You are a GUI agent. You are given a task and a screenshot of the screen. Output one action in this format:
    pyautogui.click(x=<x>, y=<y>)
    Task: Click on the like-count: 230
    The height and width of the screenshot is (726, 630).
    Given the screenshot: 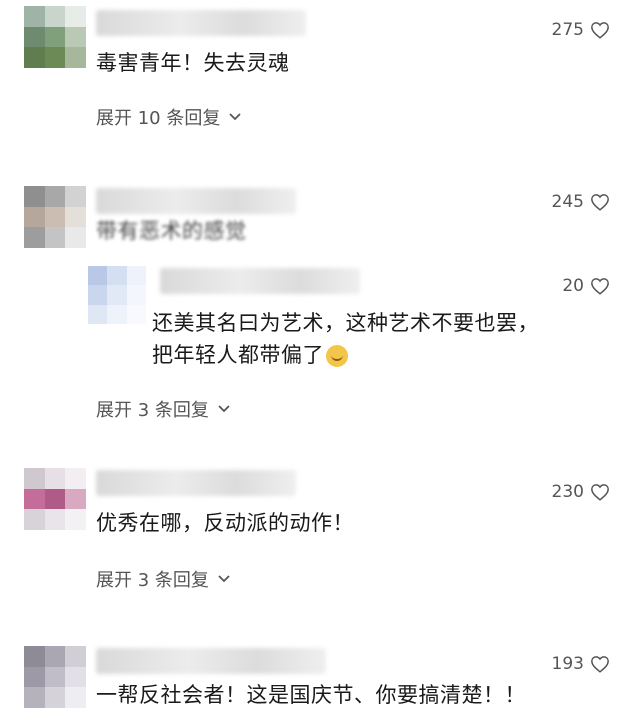 What is the action you would take?
    pyautogui.click(x=581, y=492)
    